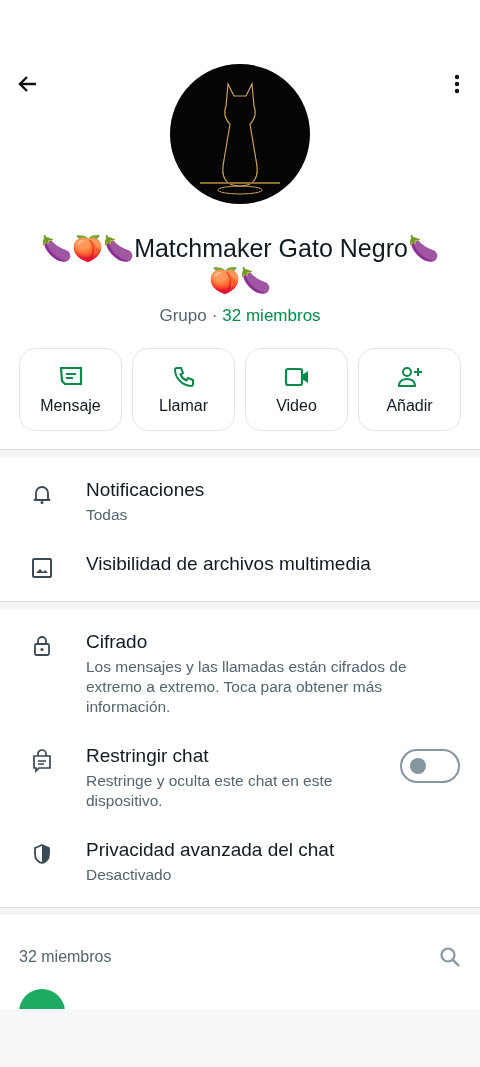 Image resolution: width=480 pixels, height=1067 pixels. Describe the element at coordinates (273, 564) in the screenshot. I see `setting-title: Visibilidad de archivos multimedia` at that location.